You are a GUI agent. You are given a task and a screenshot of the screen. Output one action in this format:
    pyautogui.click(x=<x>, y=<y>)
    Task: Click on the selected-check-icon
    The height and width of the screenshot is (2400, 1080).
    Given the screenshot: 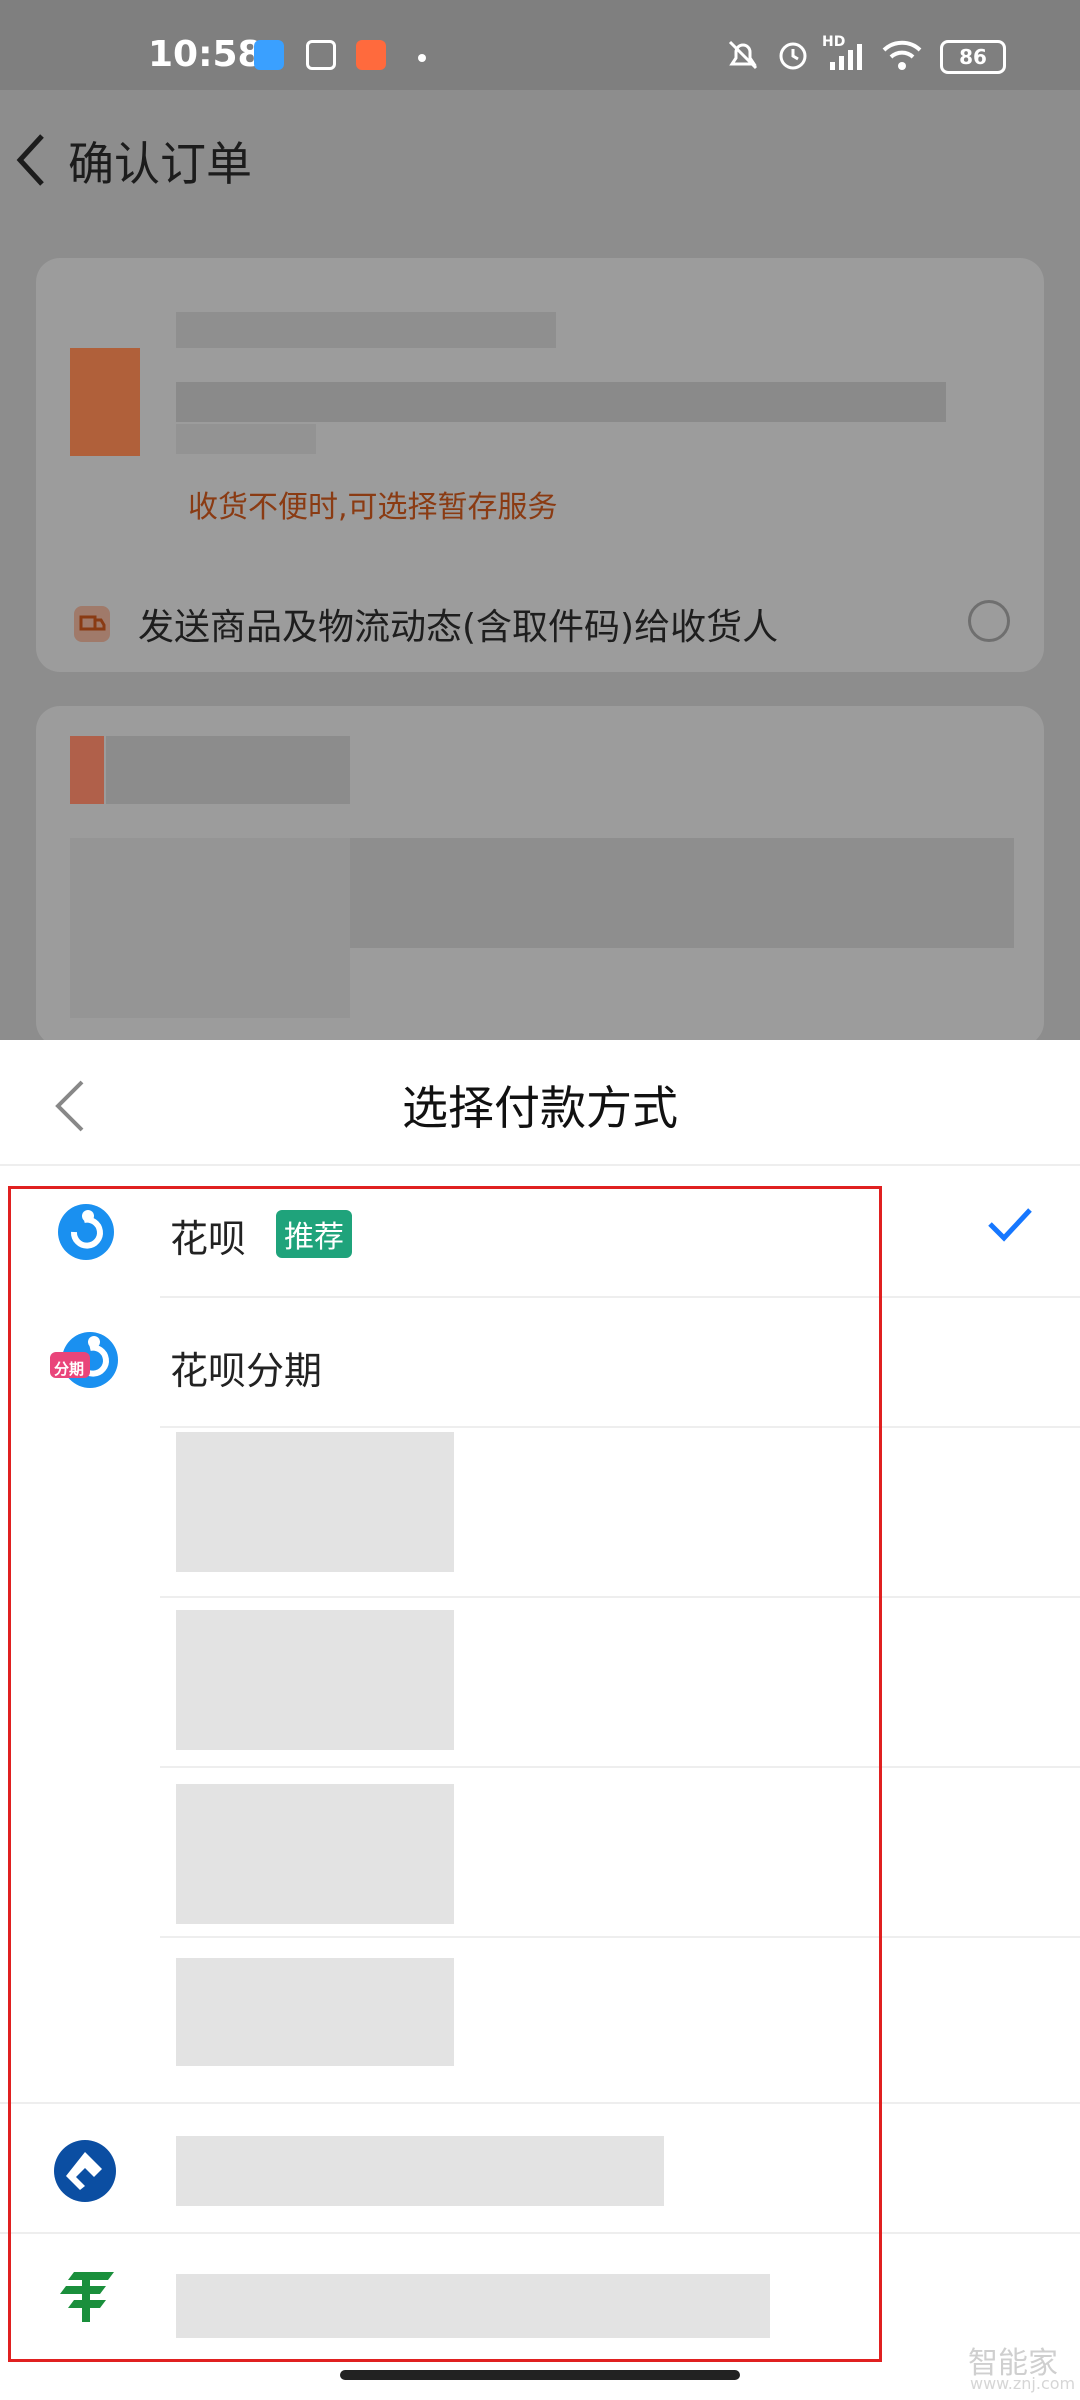 What is the action you would take?
    pyautogui.click(x=1010, y=1225)
    